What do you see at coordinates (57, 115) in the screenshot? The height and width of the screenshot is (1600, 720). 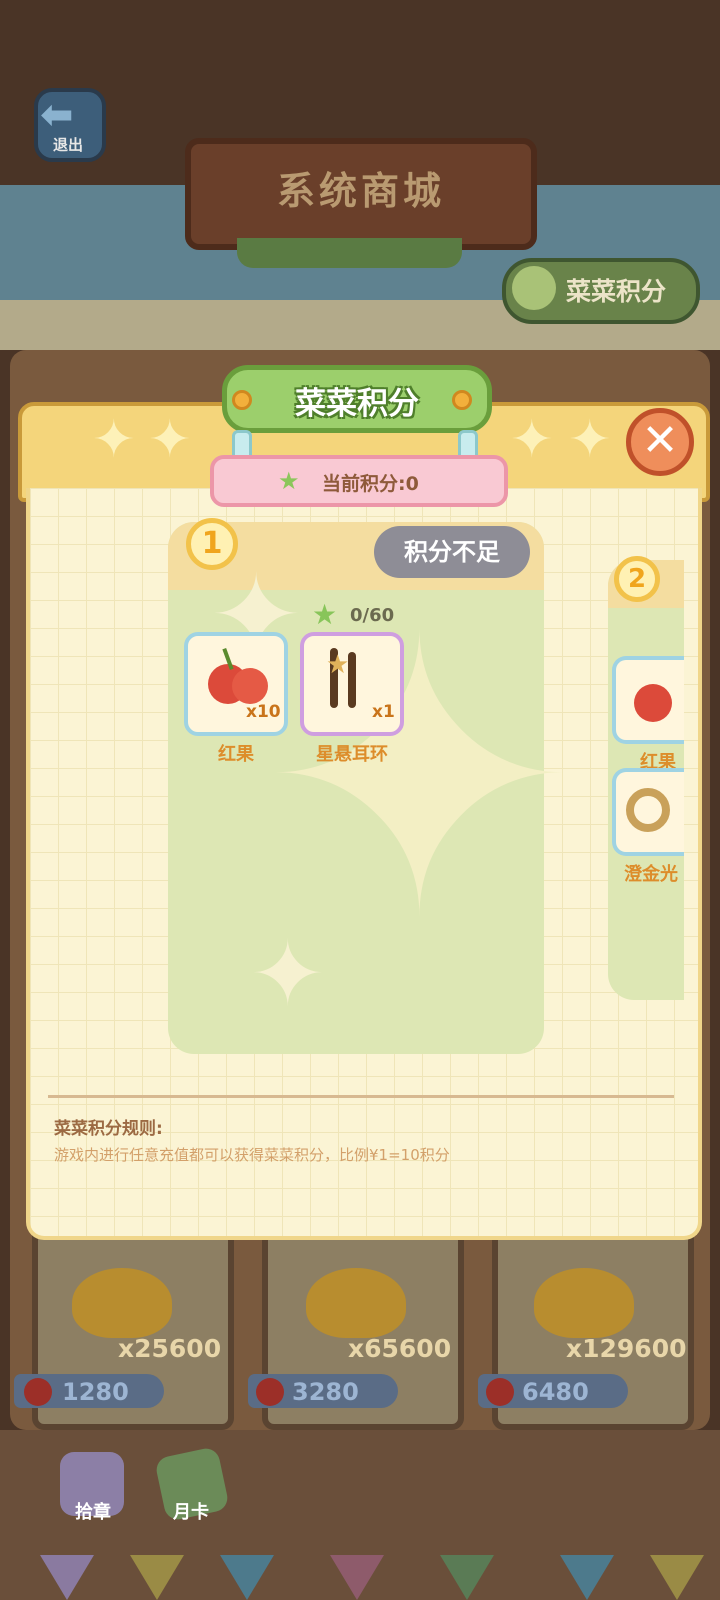 I see `back-arrow-icon: ⬅` at bounding box center [57, 115].